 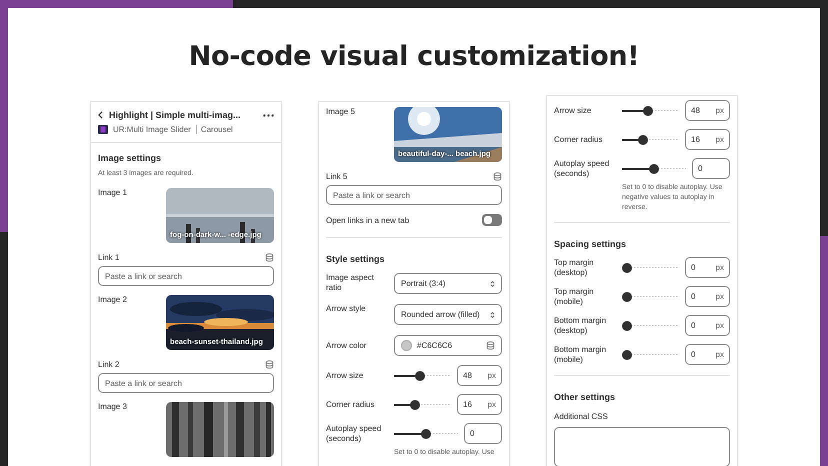 What do you see at coordinates (113, 300) in the screenshot?
I see `field-label: Image 2` at bounding box center [113, 300].